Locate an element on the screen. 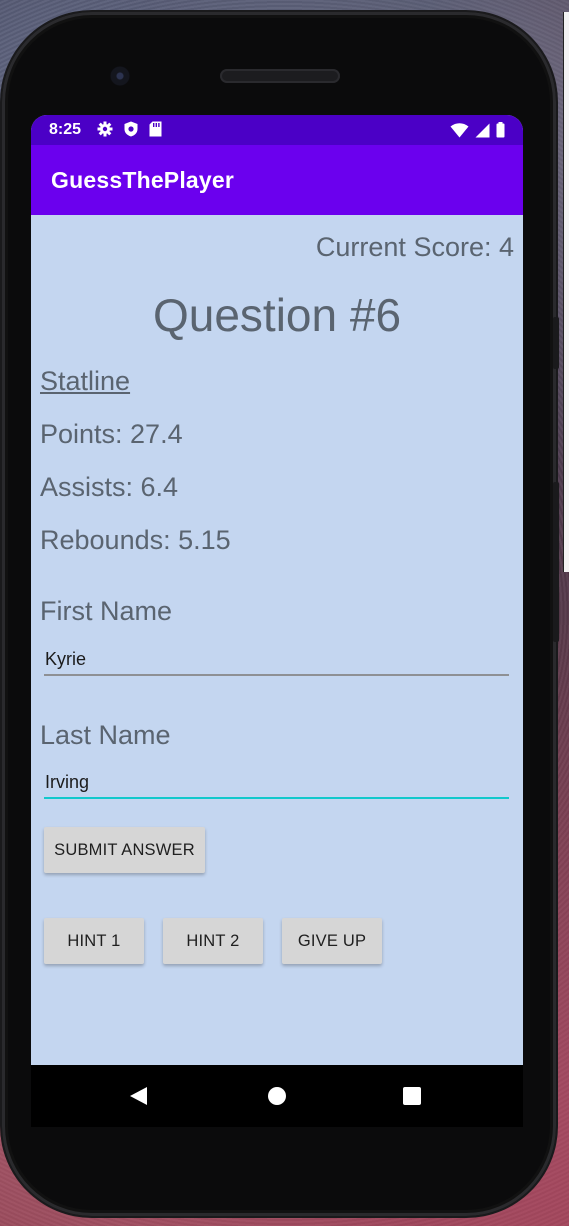 The height and width of the screenshot is (1226, 569). wifi-icon is located at coordinates (459, 129).